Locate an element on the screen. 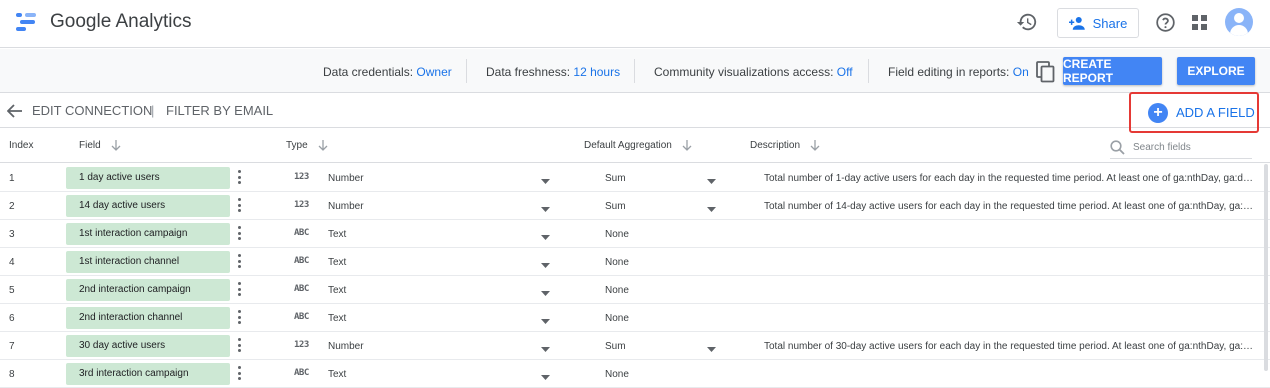 This screenshot has width=1270, height=388. community-visualizations-value: Off is located at coordinates (845, 72).